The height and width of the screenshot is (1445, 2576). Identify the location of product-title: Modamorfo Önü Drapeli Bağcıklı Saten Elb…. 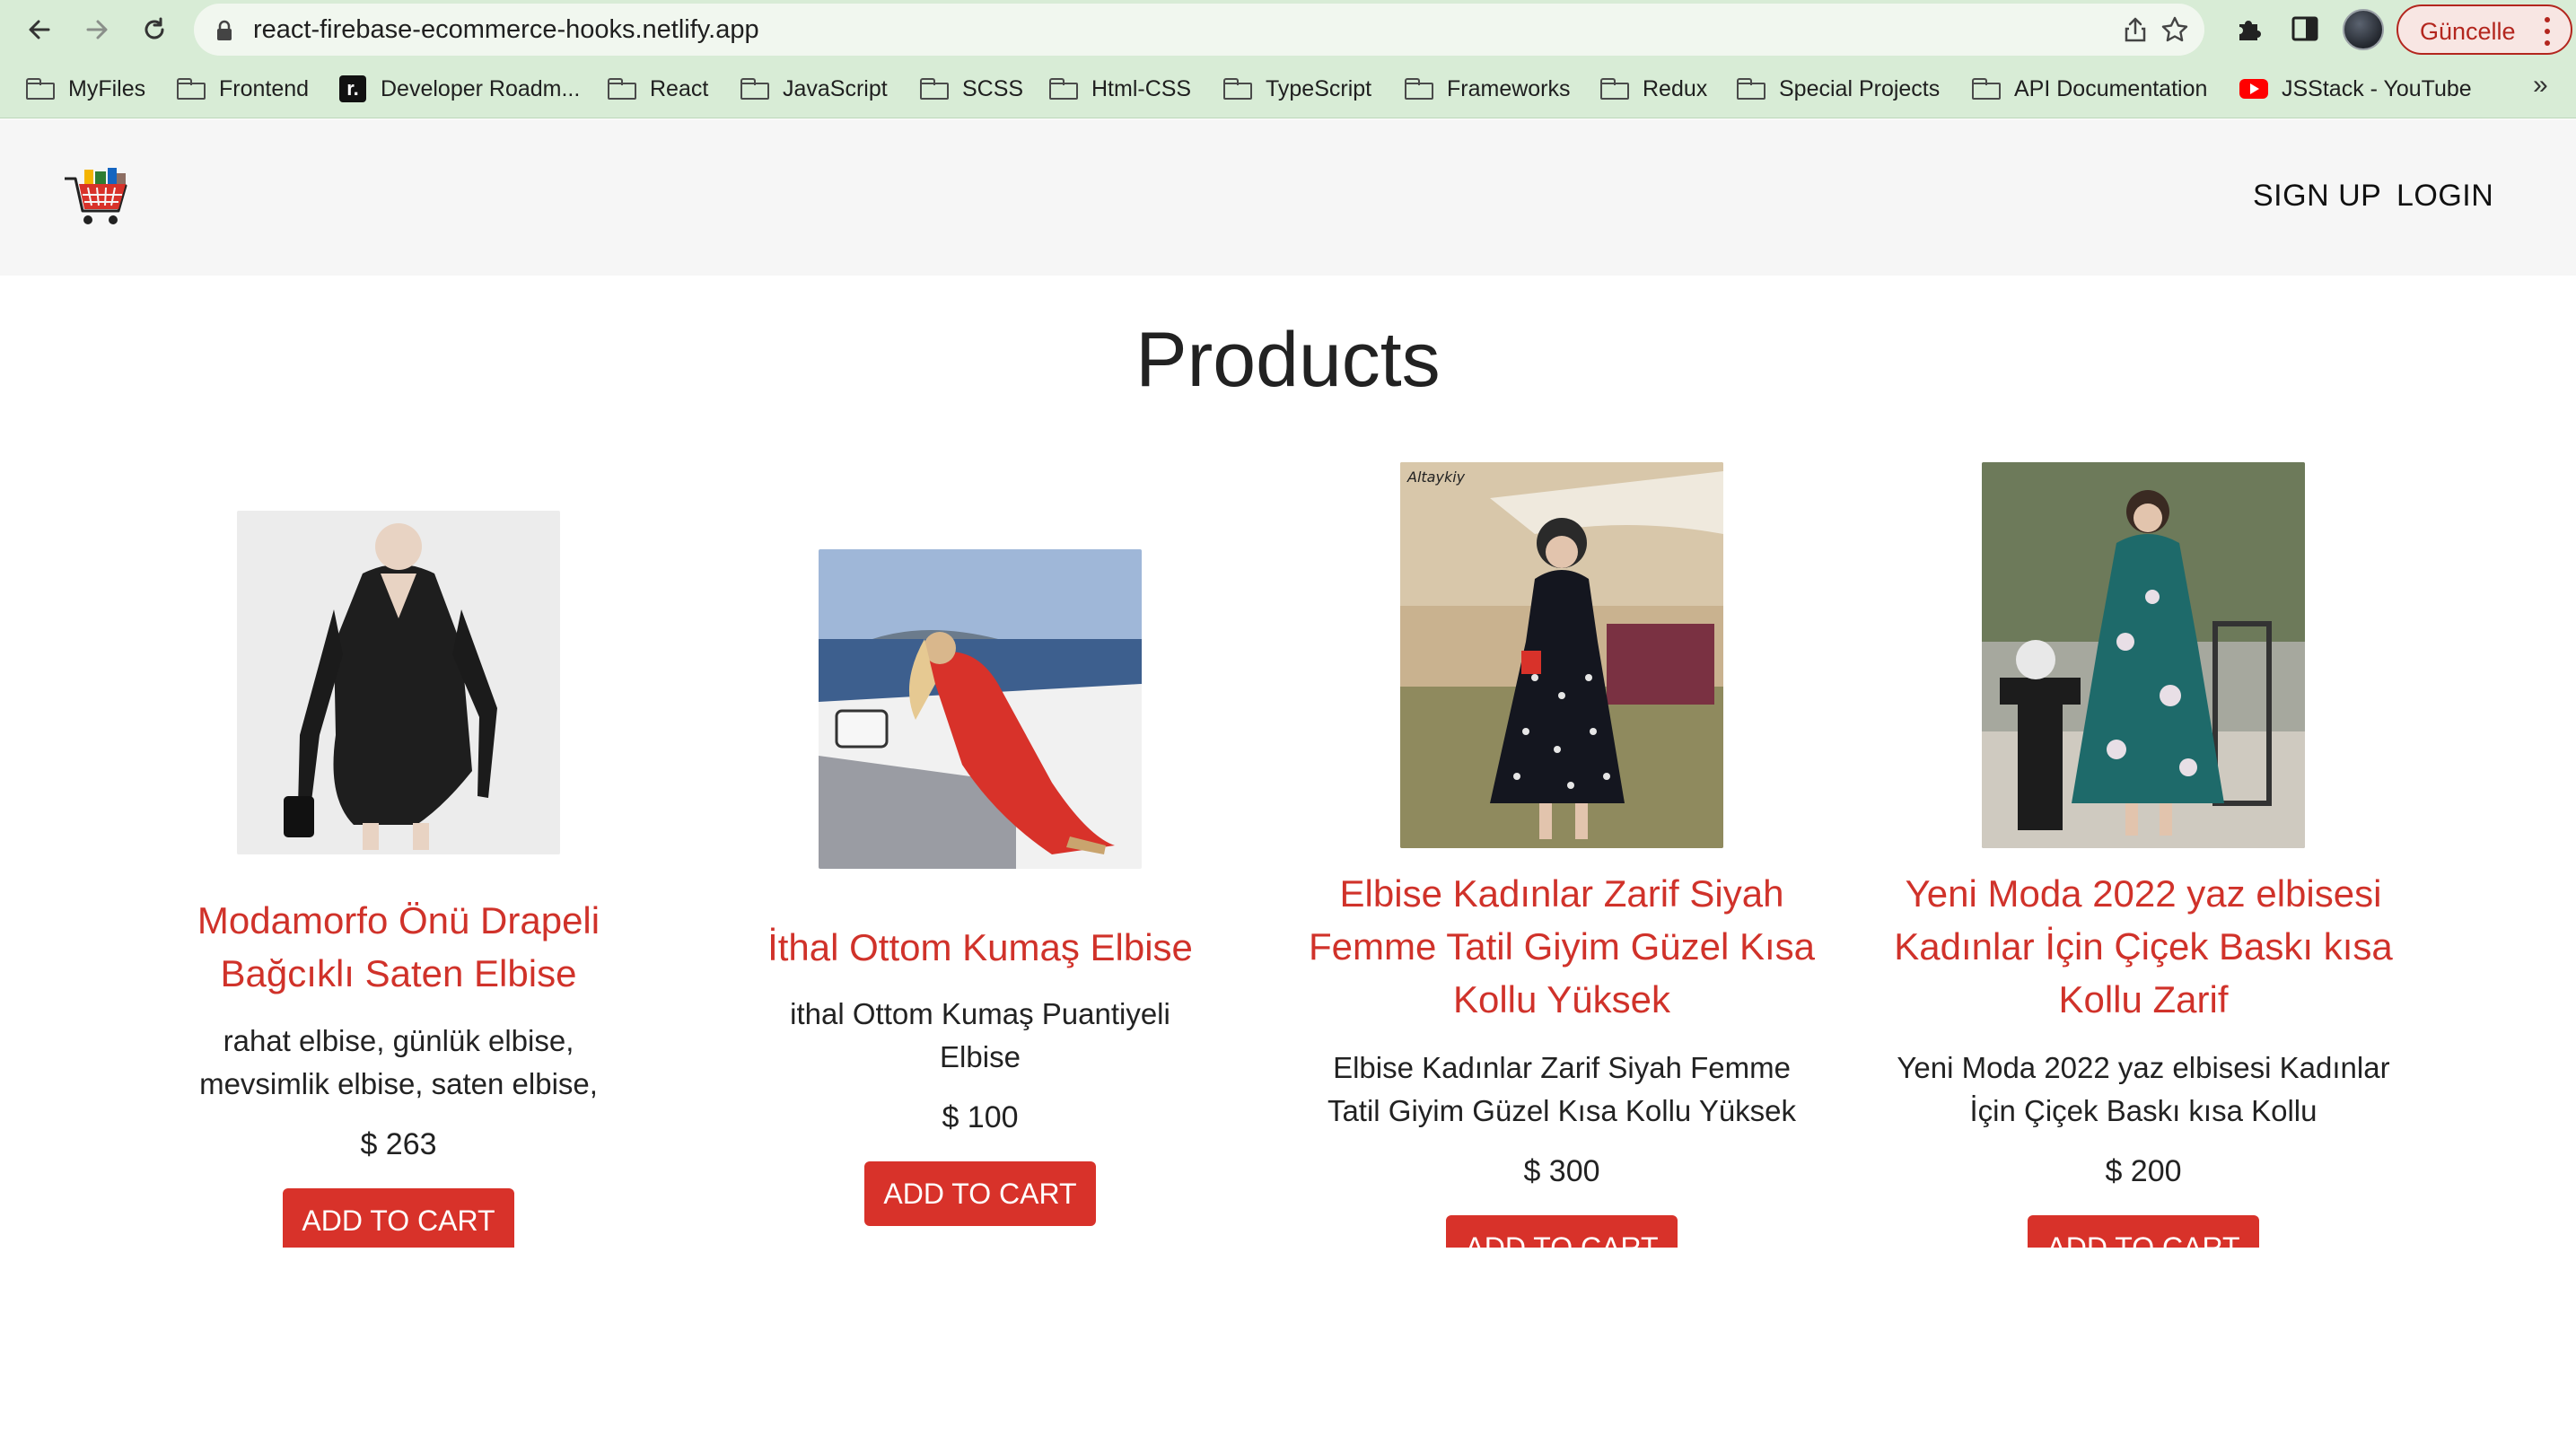
(398, 947).